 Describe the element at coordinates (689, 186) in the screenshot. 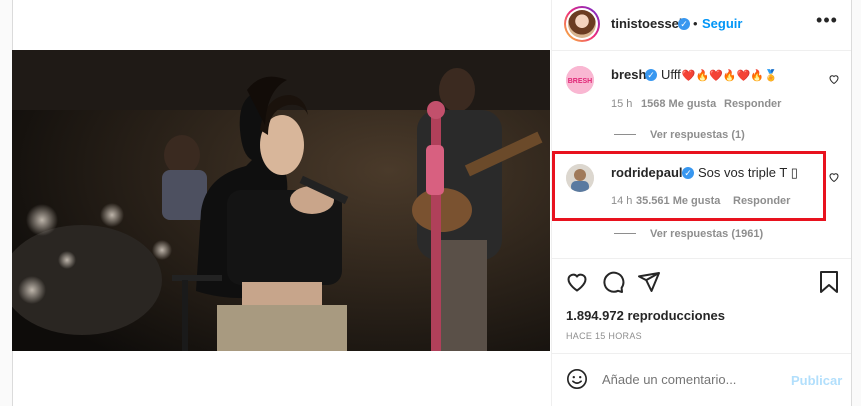

I see `highlight-box` at that location.